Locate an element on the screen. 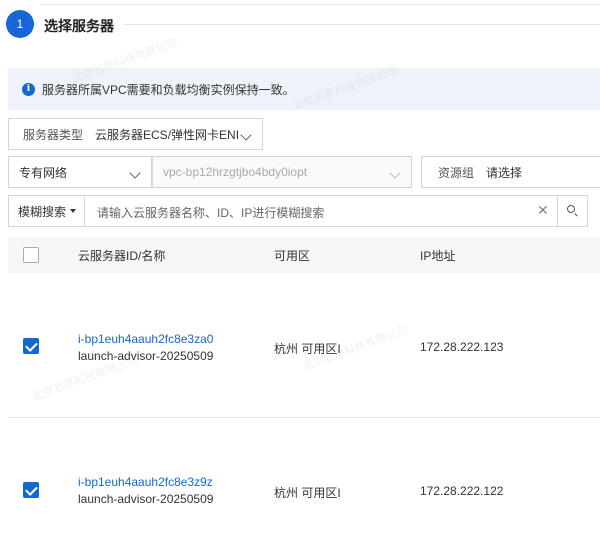  search-mode-label: 模糊搜索 is located at coordinates (42, 211).